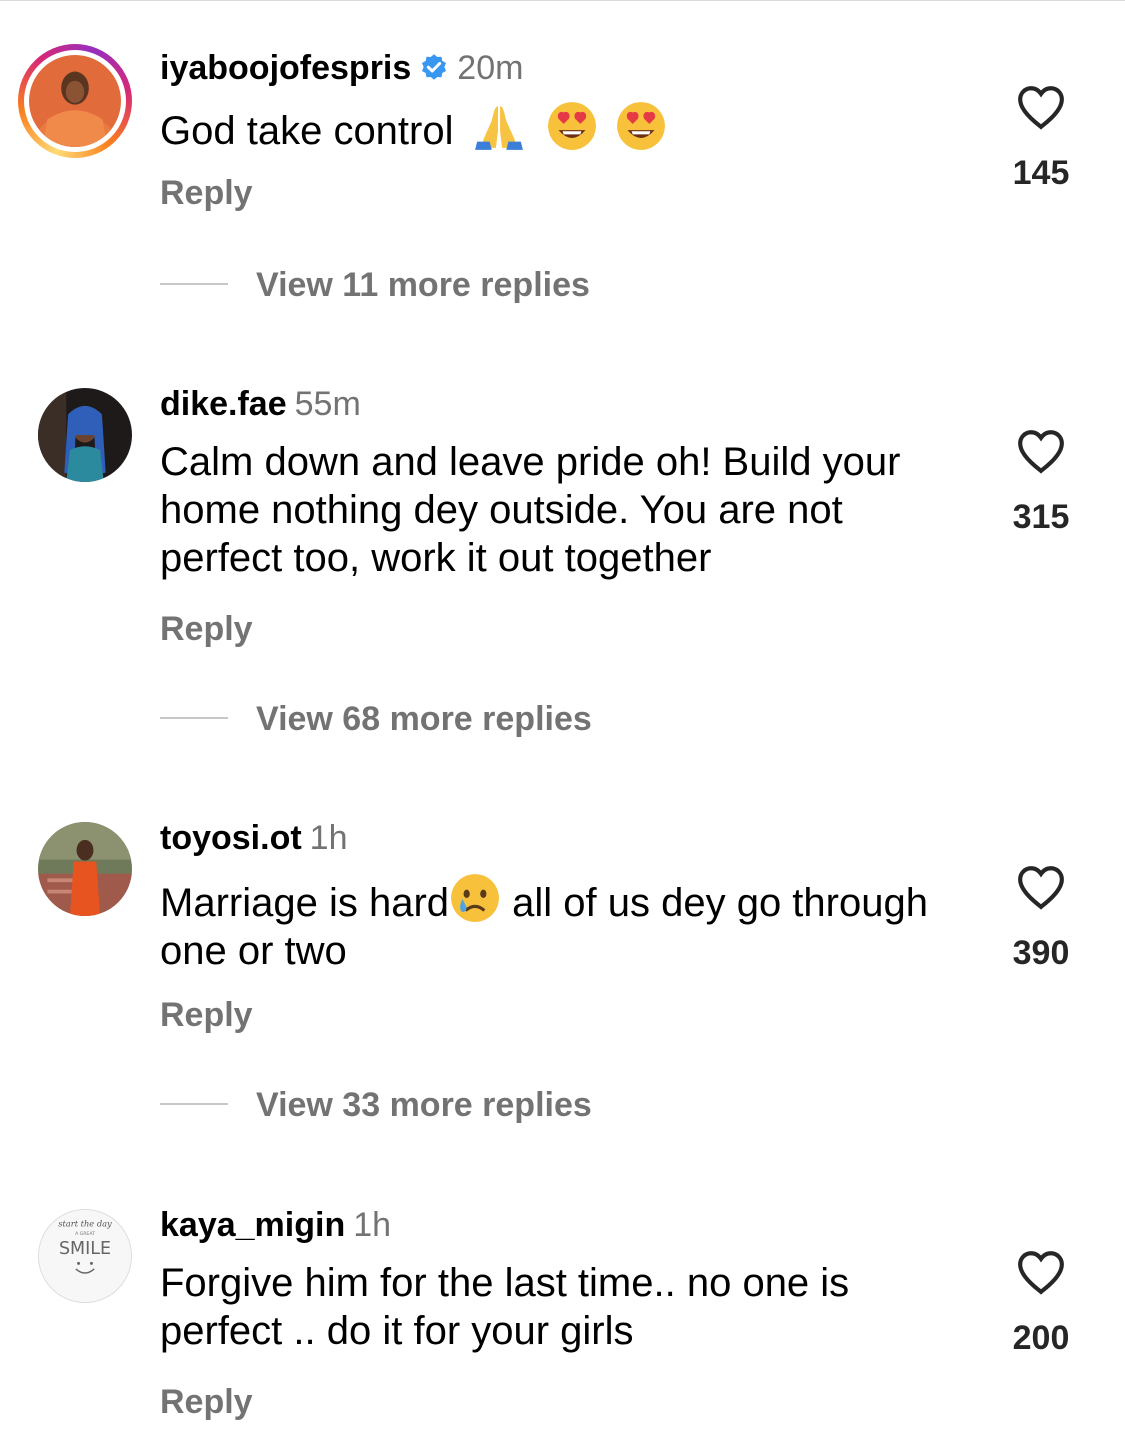 The image size is (1125, 1433). Describe the element at coordinates (562, 0) in the screenshot. I see `top-divider` at that location.